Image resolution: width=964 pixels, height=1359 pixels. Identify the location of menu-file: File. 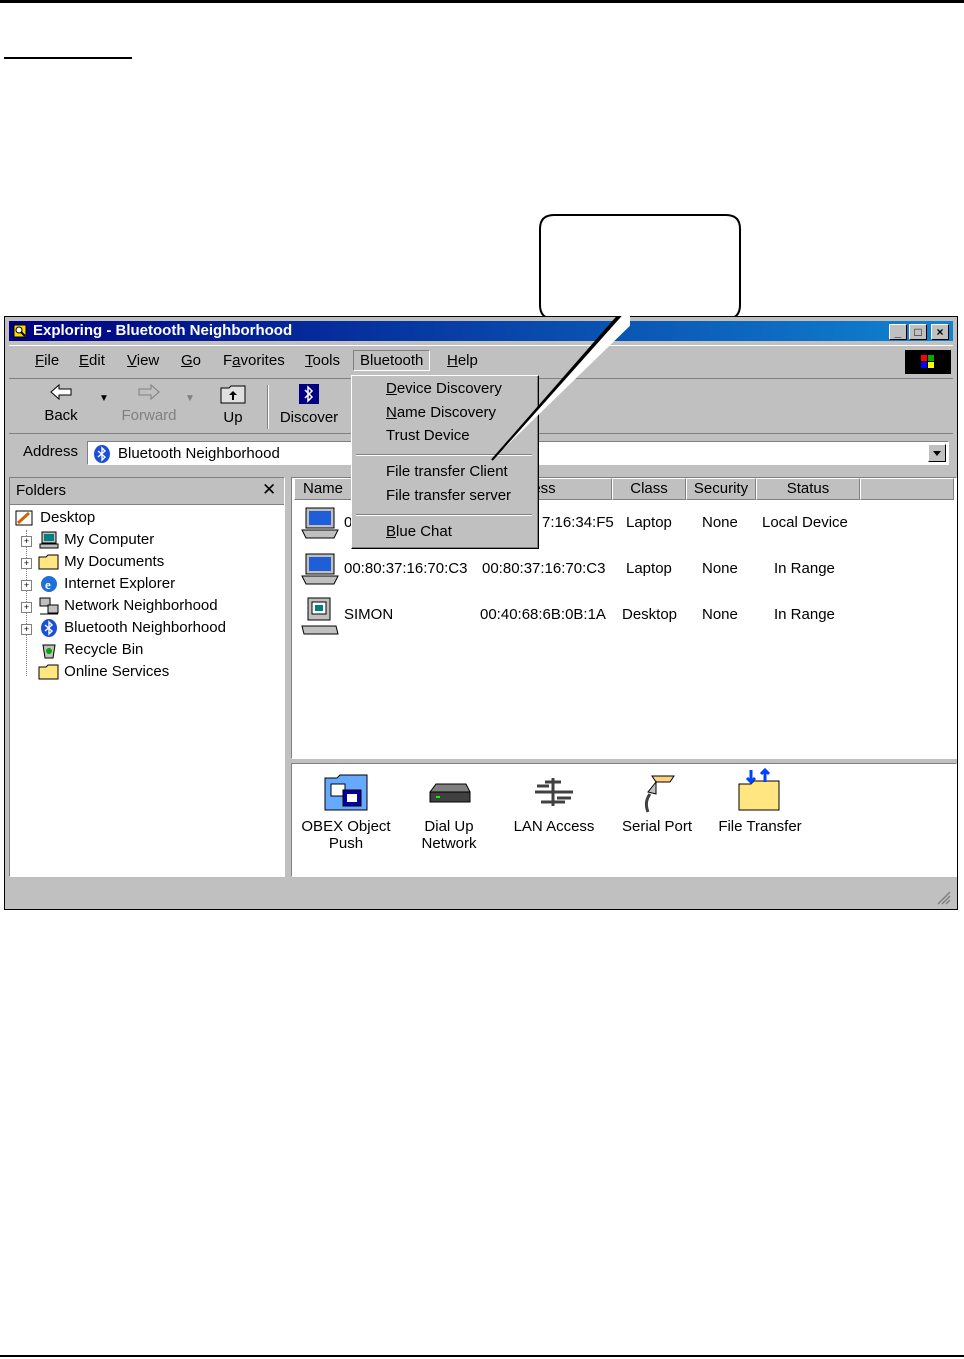
(47, 360).